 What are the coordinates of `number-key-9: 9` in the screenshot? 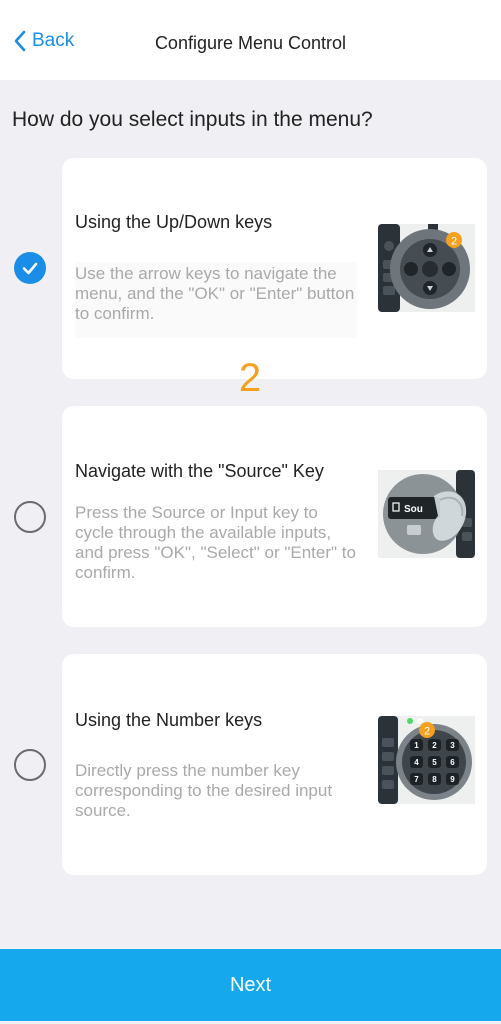 It's located at (452, 779).